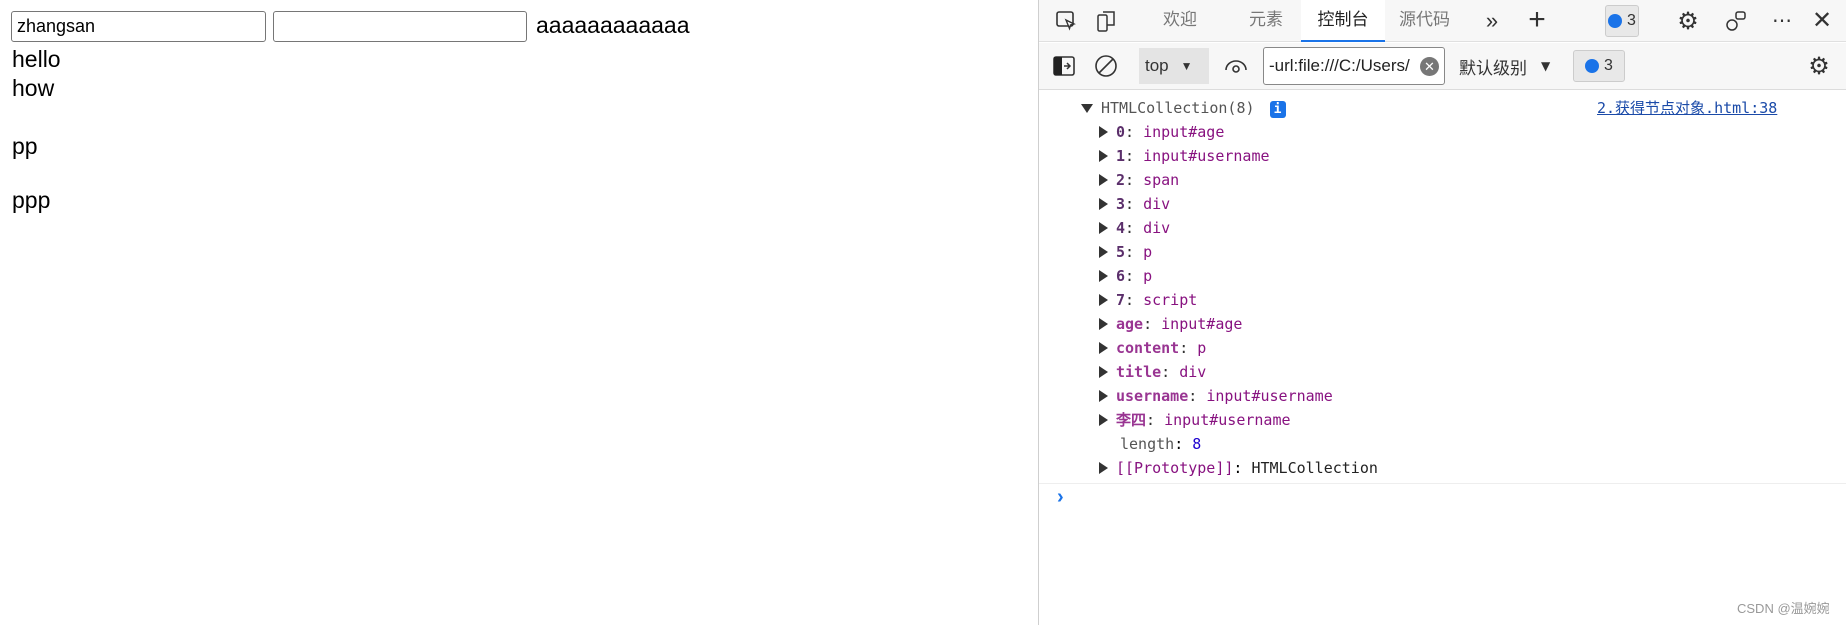  What do you see at coordinates (25, 146) in the screenshot?
I see `paragraph-pp: pp` at bounding box center [25, 146].